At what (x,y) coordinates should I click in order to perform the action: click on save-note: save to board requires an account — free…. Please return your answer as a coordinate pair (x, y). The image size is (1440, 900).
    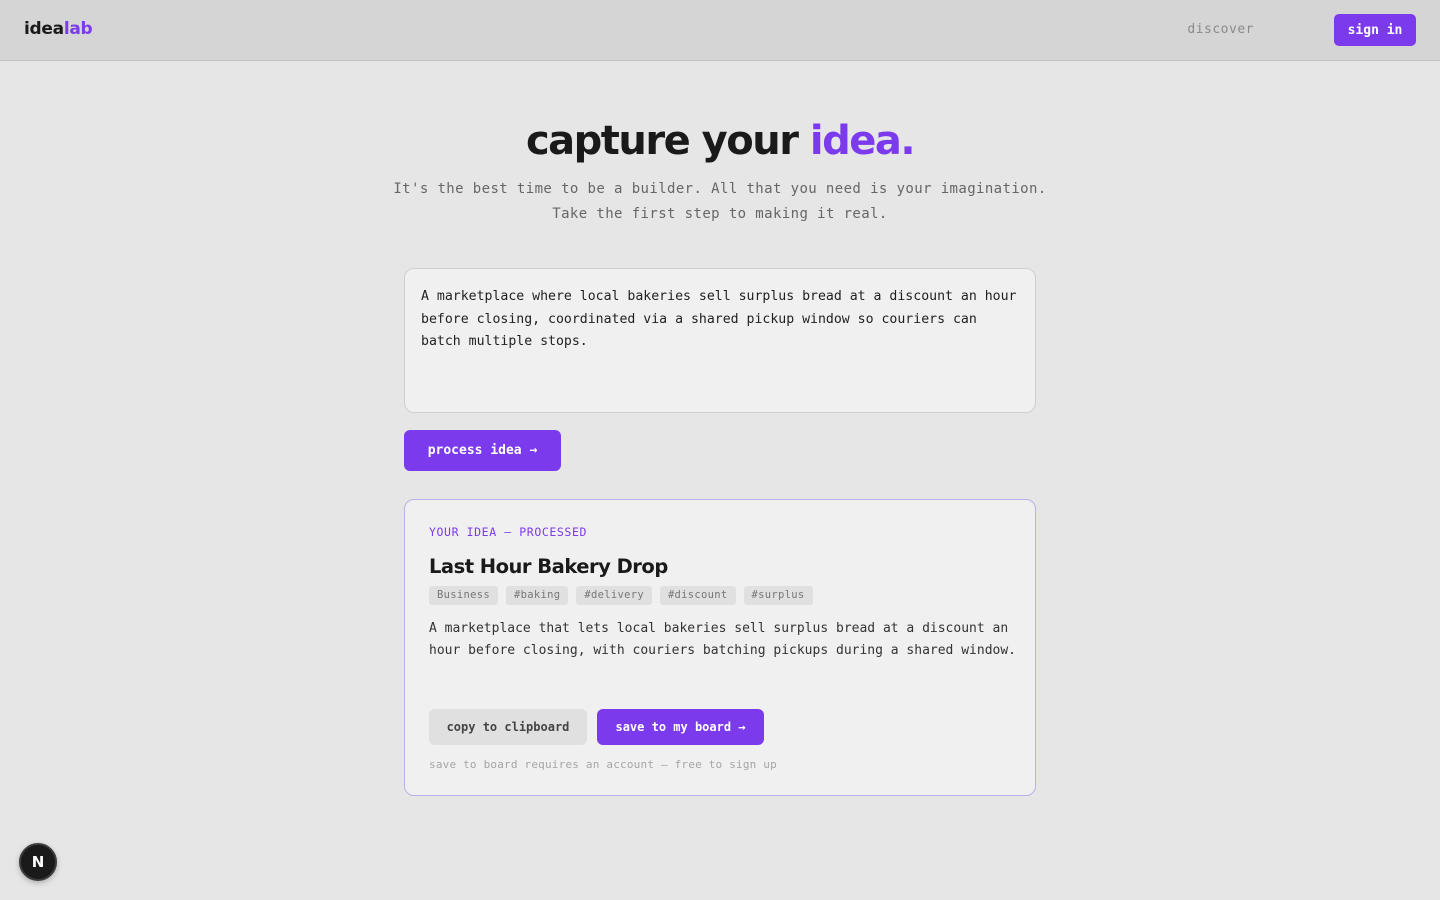
    Looking at the image, I should click on (603, 764).